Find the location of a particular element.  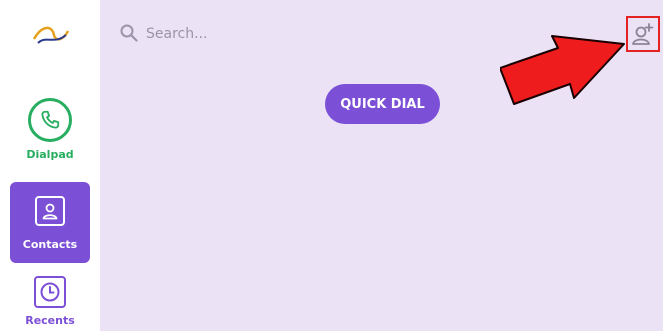

sidebar-item-recents: Recents is located at coordinates (50, 301).